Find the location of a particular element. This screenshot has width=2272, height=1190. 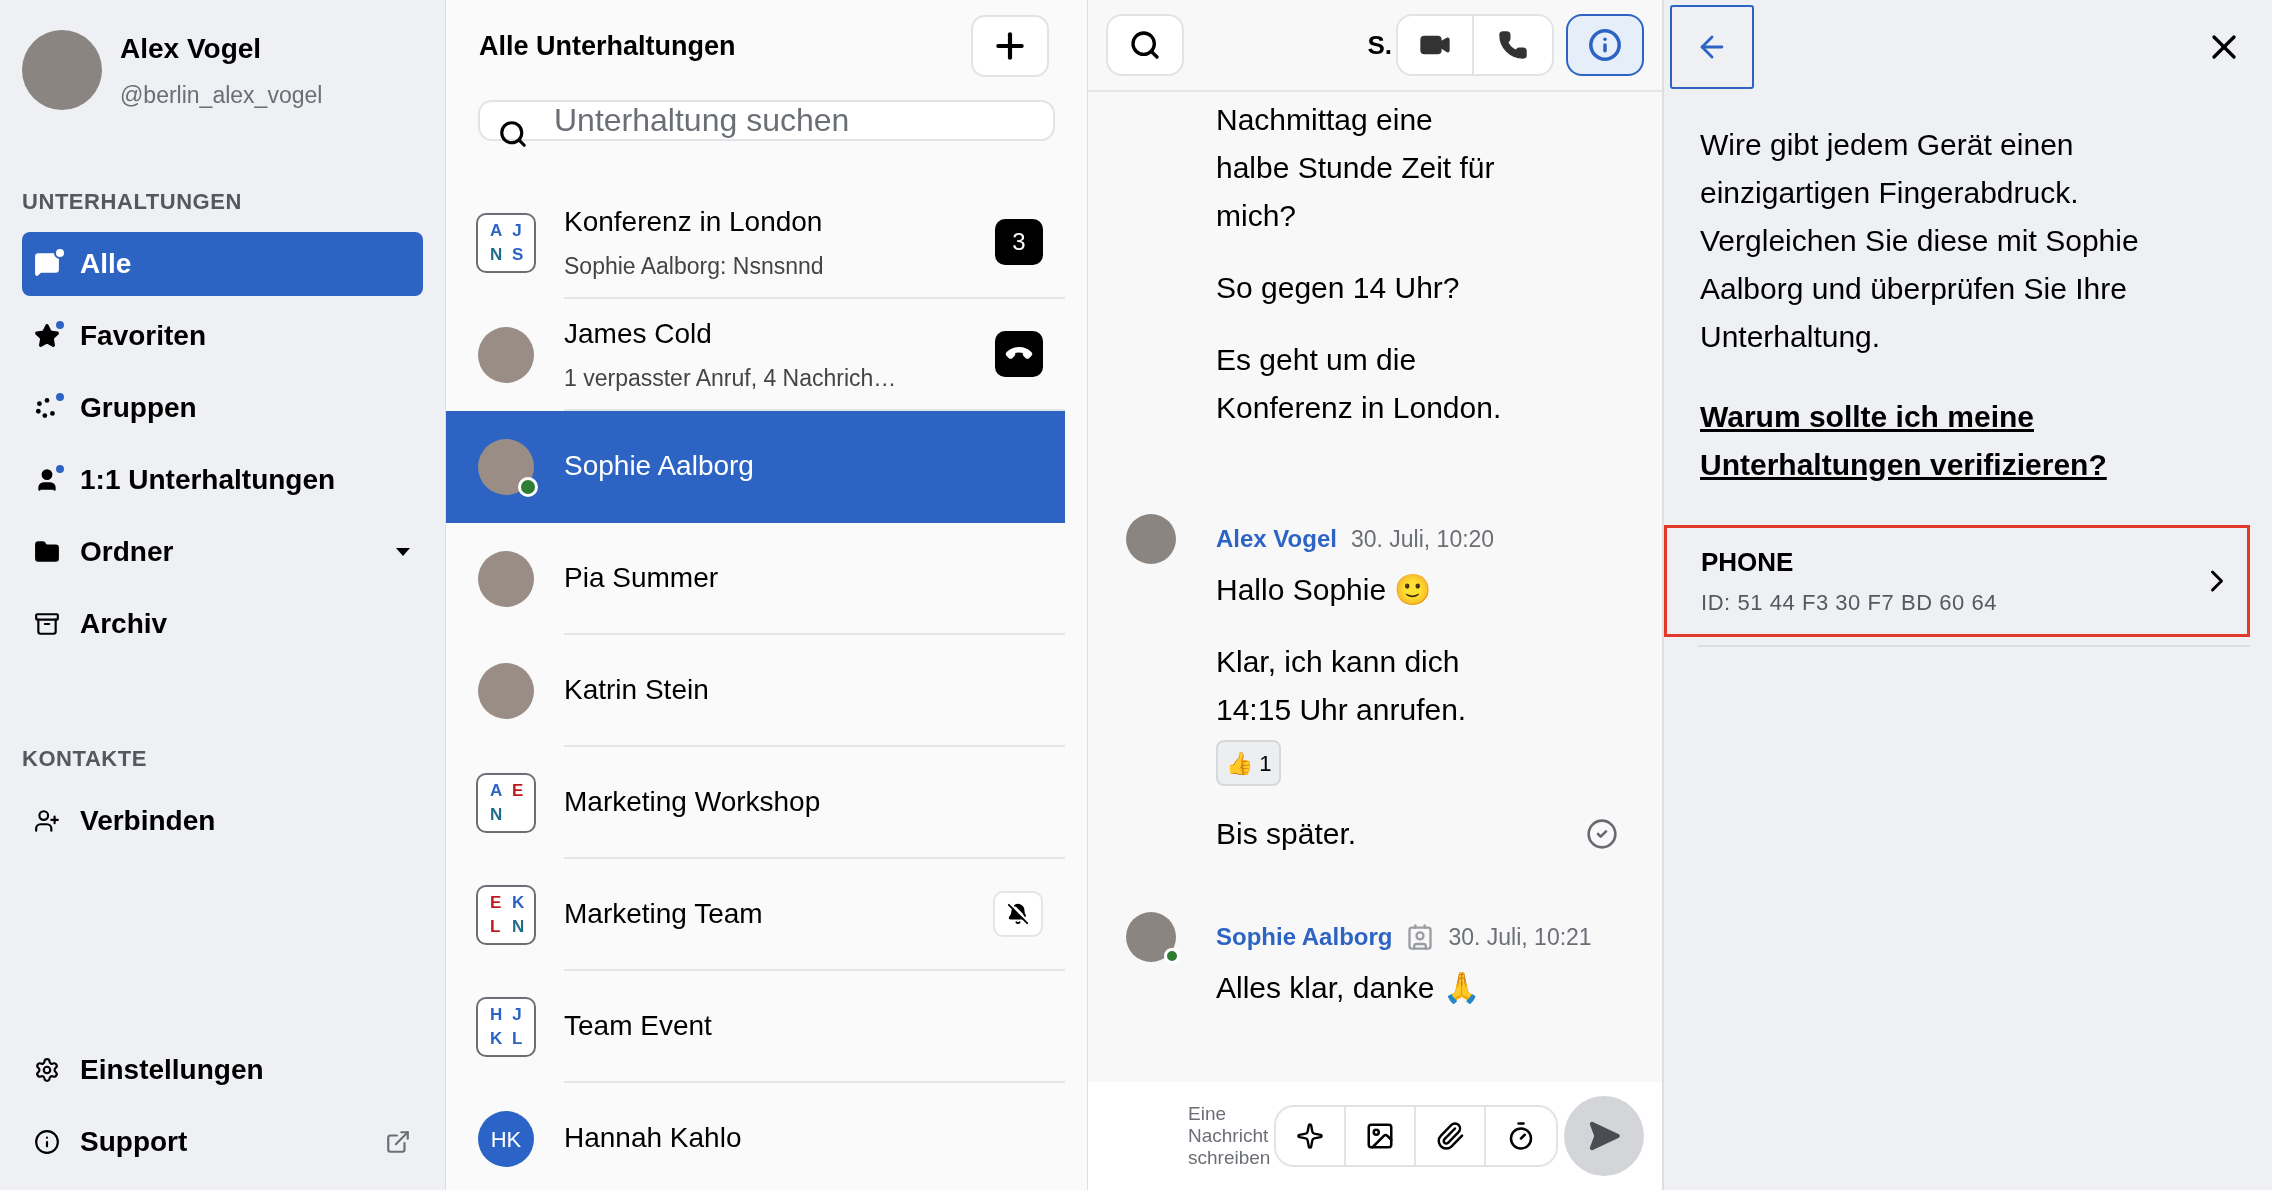

image-icon is located at coordinates (1380, 1136).